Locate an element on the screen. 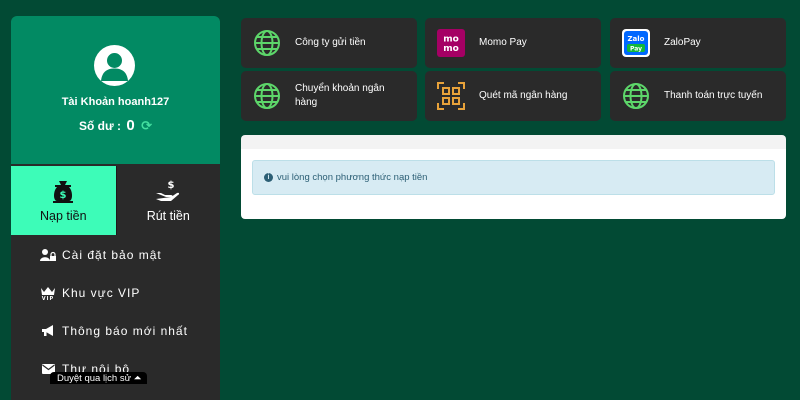 This screenshot has width=800, height=400. svg-text: Pay is located at coordinates (636, 49).